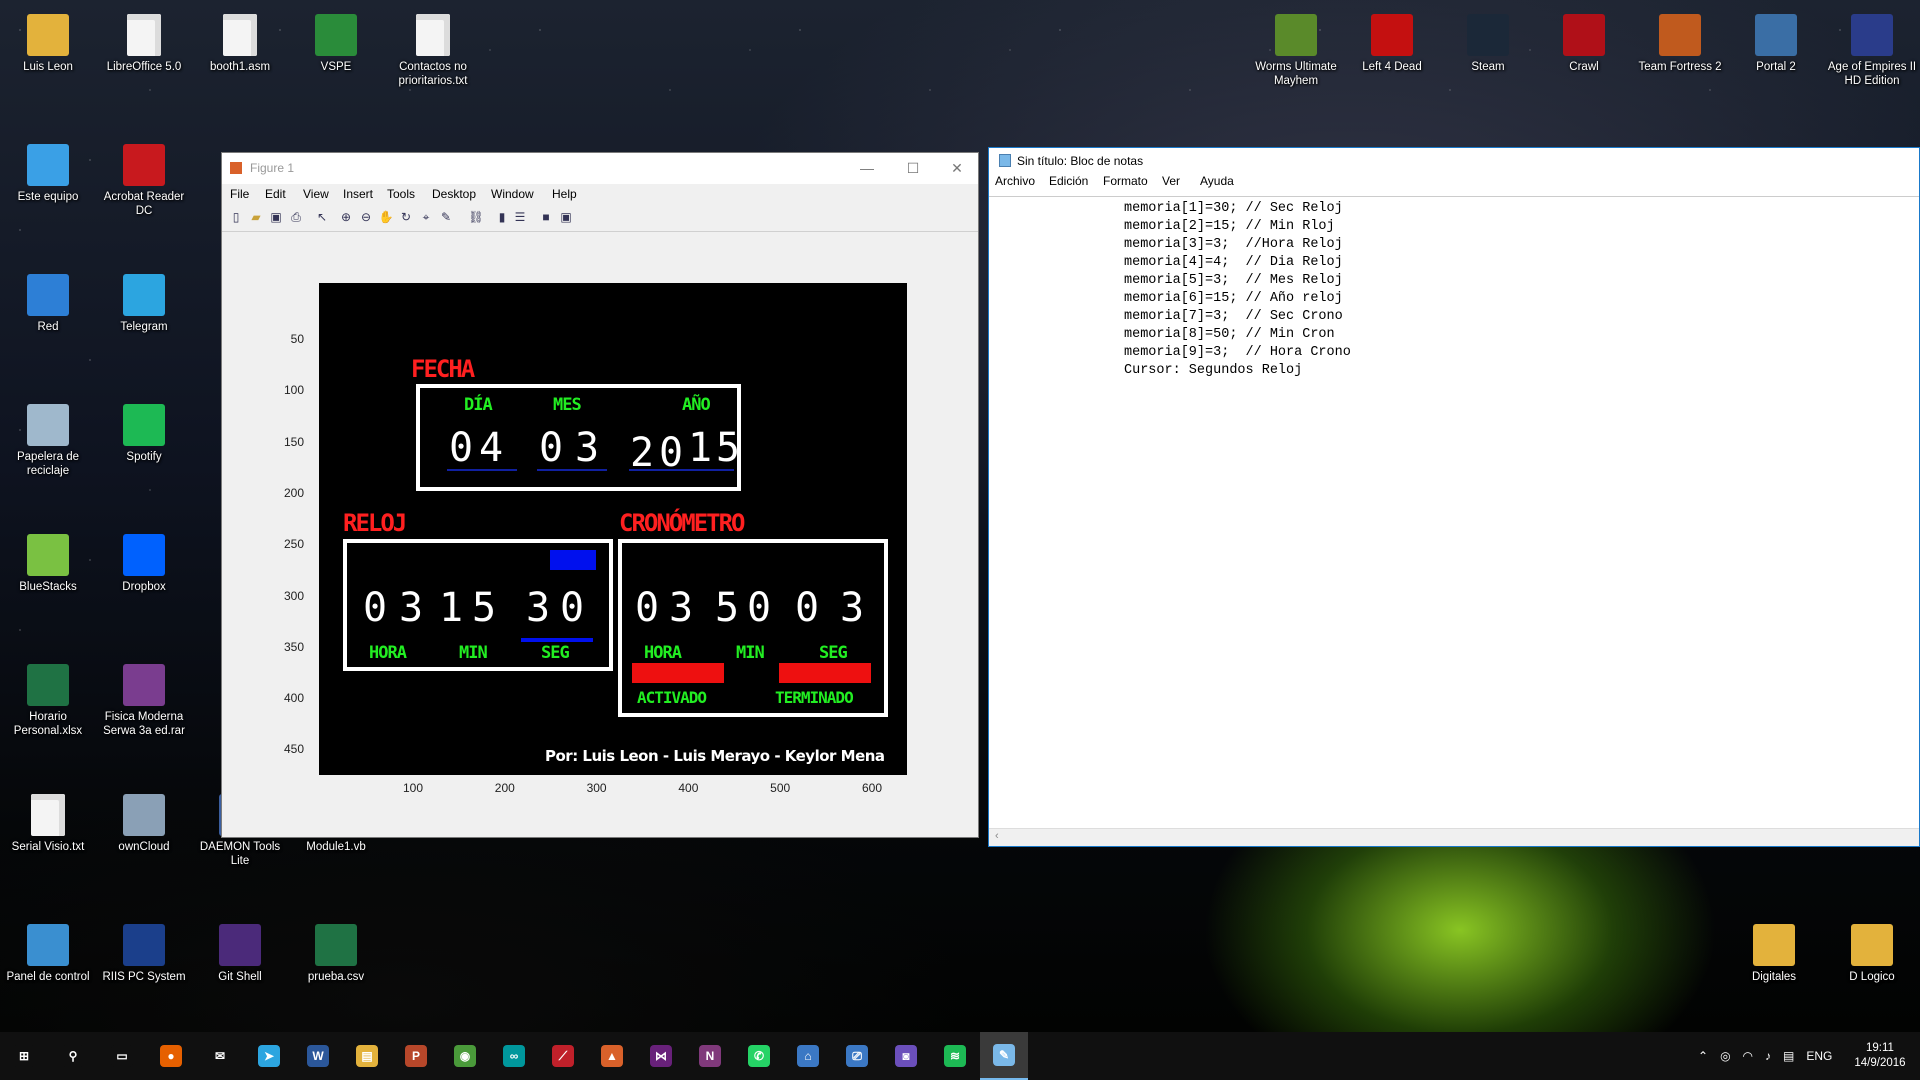 This screenshot has width=1920, height=1080. I want to click on menu-desktop: Desktop, so click(454, 194).